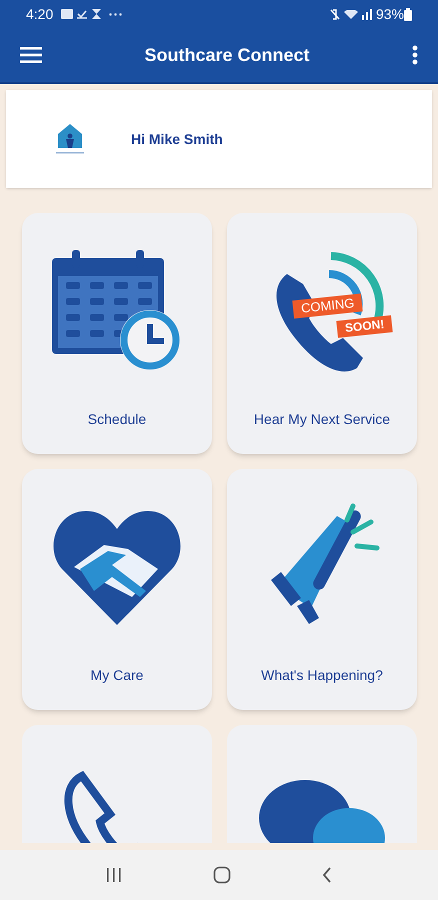 This screenshot has height=900, width=438. I want to click on menu-tile: My Care, so click(117, 589).